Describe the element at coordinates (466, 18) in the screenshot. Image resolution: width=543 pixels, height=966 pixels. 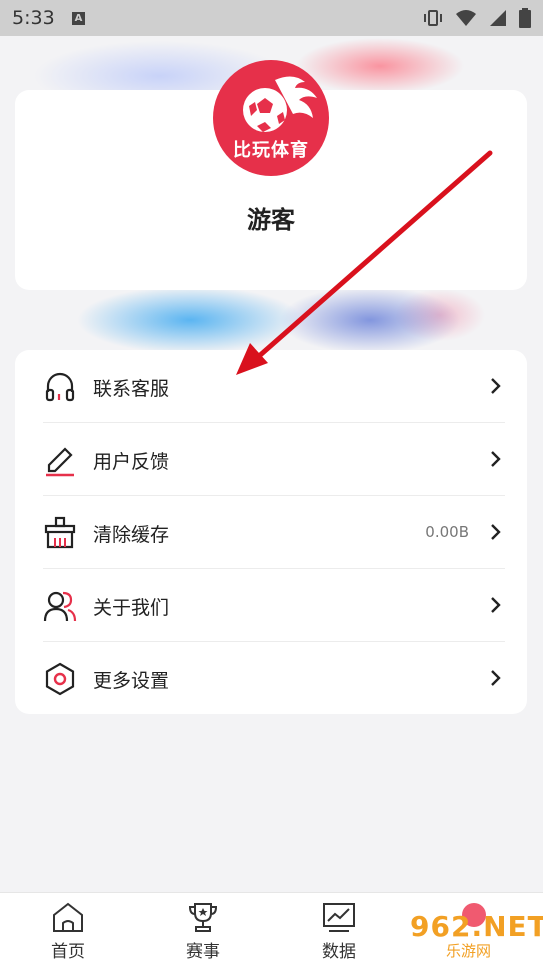
I see `wifi-icon` at that location.